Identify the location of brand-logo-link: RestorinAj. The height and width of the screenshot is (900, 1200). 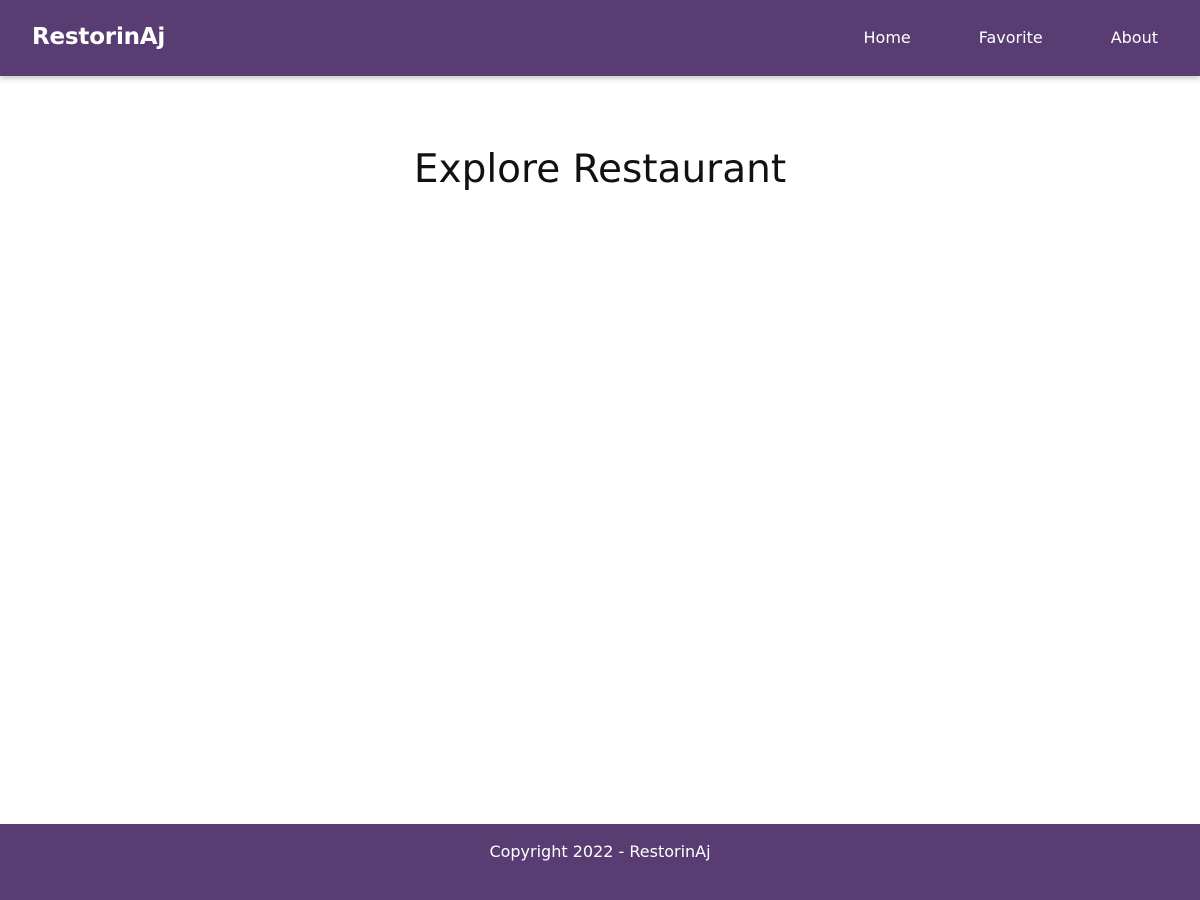
(98, 38).